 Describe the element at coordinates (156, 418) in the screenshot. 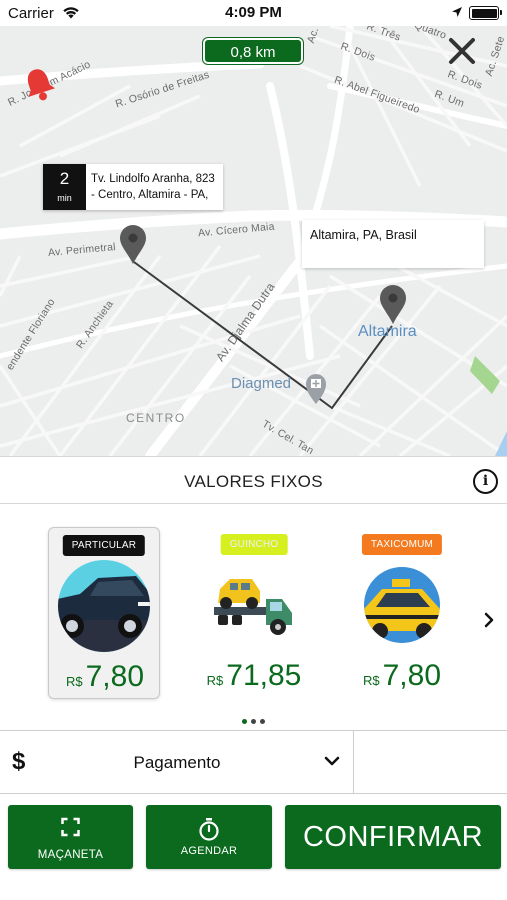

I see `district-label: CENTRO` at that location.